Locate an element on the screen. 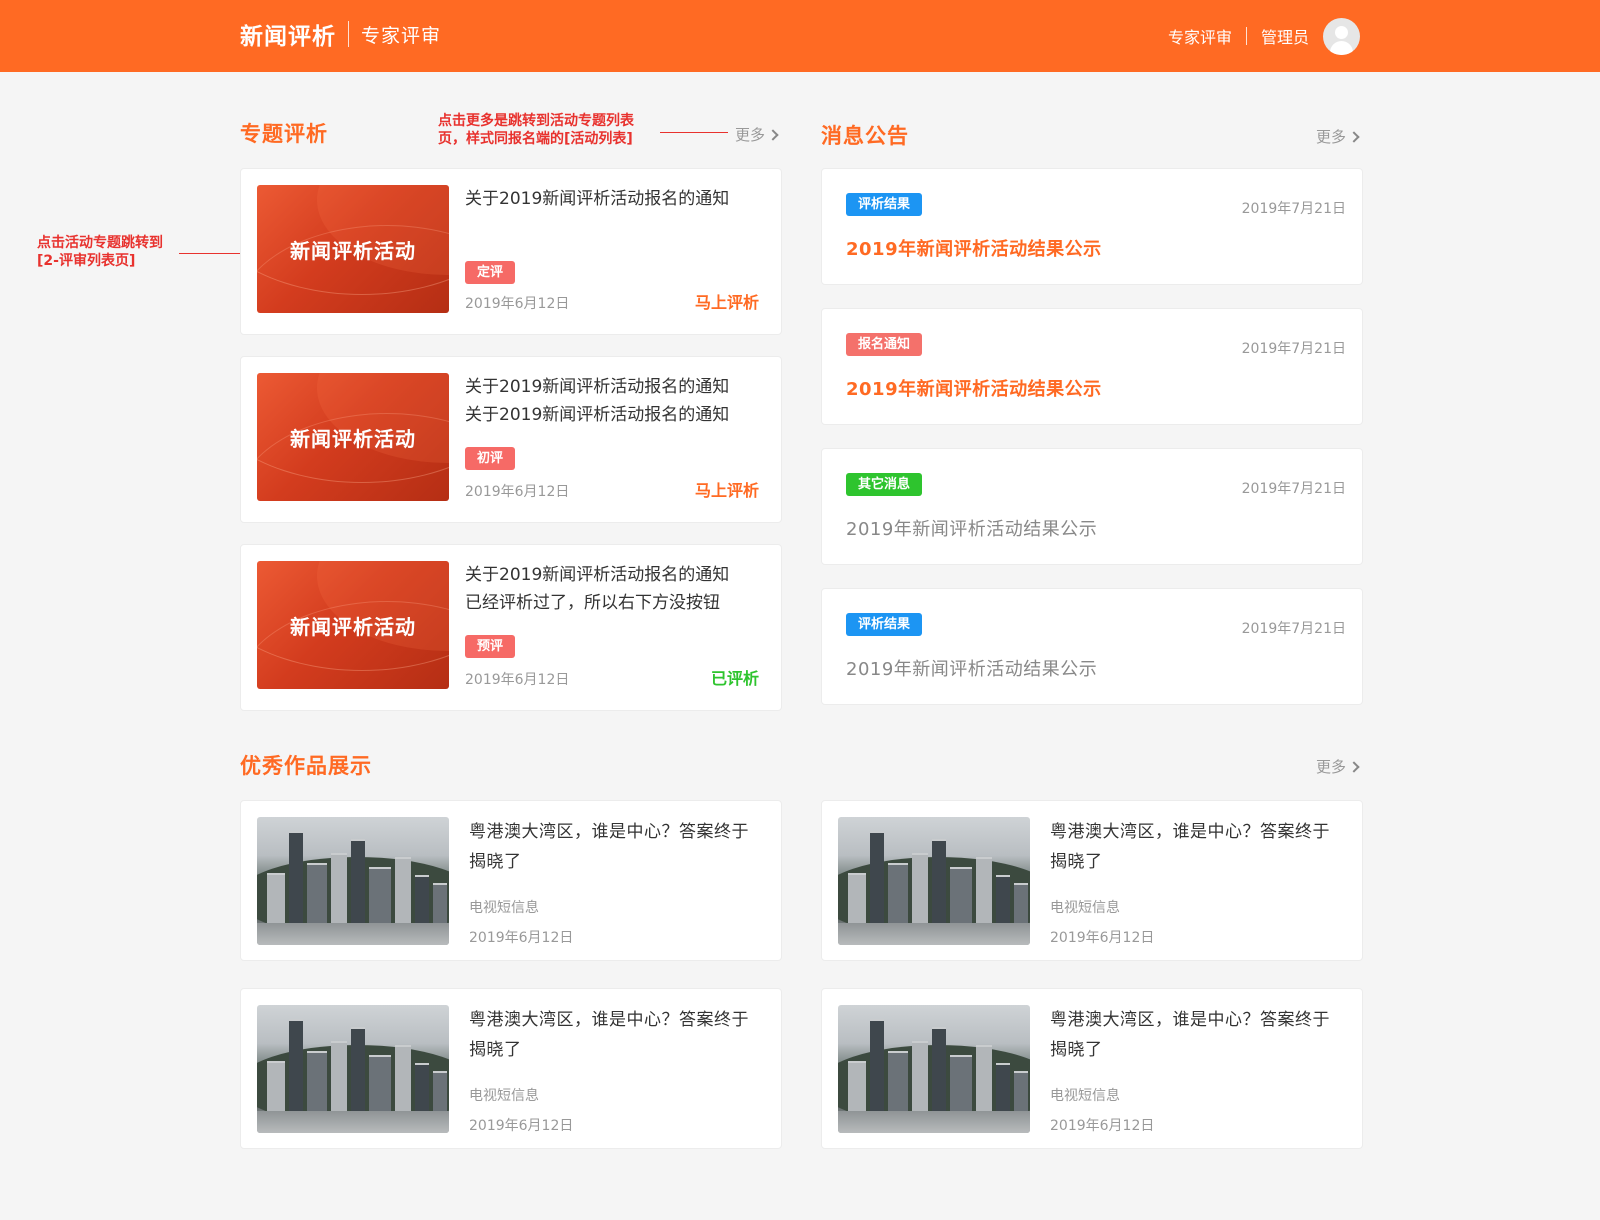 This screenshot has height=1220, width=1600. user-icon is located at coordinates (1341, 32).